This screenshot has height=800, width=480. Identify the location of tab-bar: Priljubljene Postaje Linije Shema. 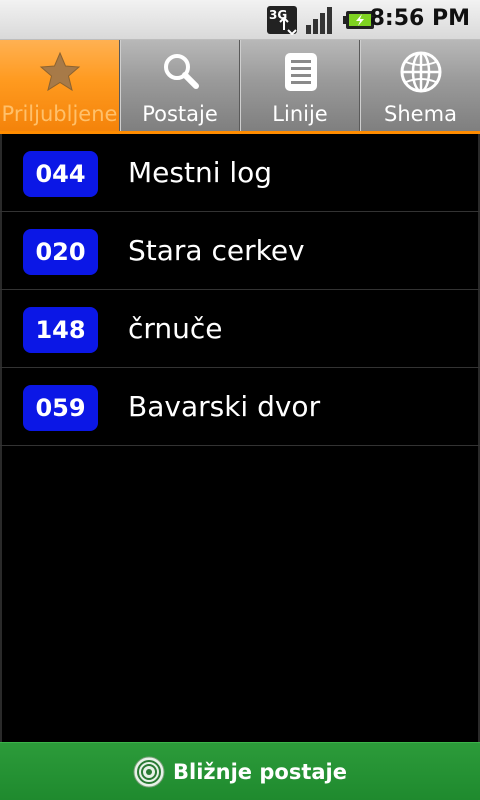
(240, 87).